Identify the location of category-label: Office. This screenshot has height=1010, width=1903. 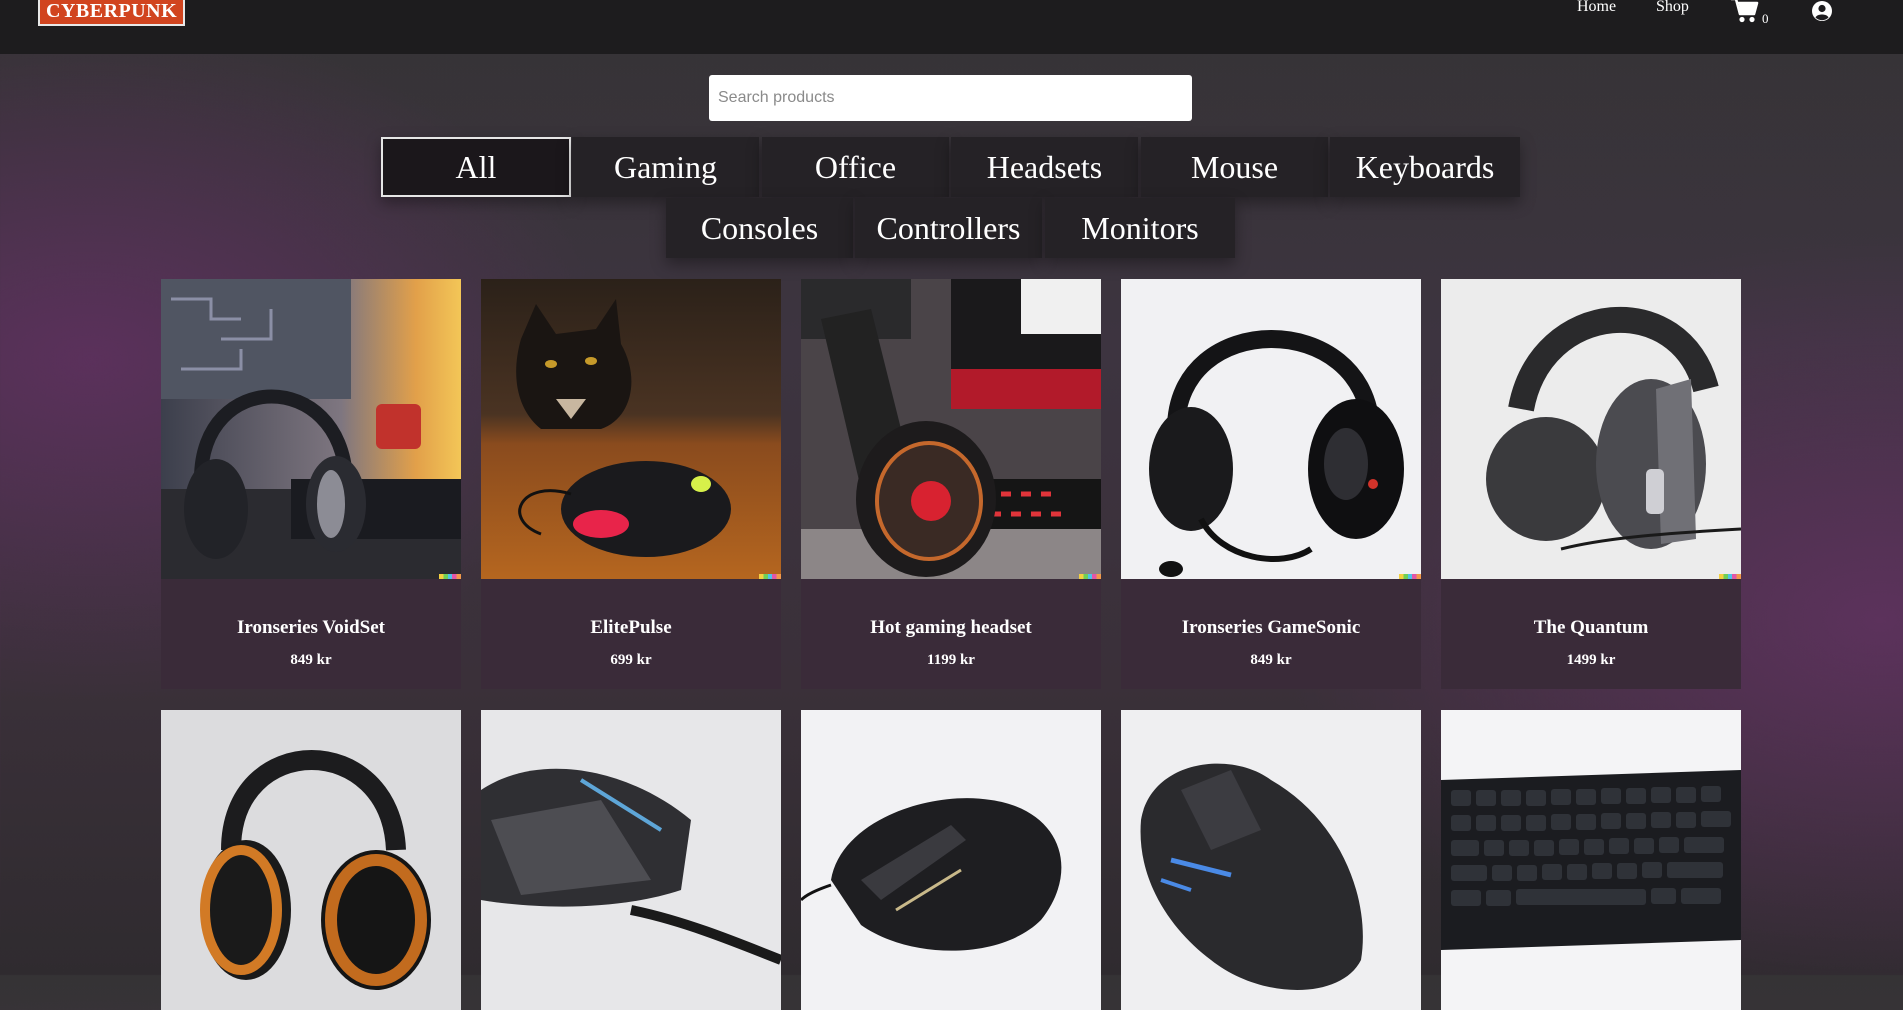
(855, 166).